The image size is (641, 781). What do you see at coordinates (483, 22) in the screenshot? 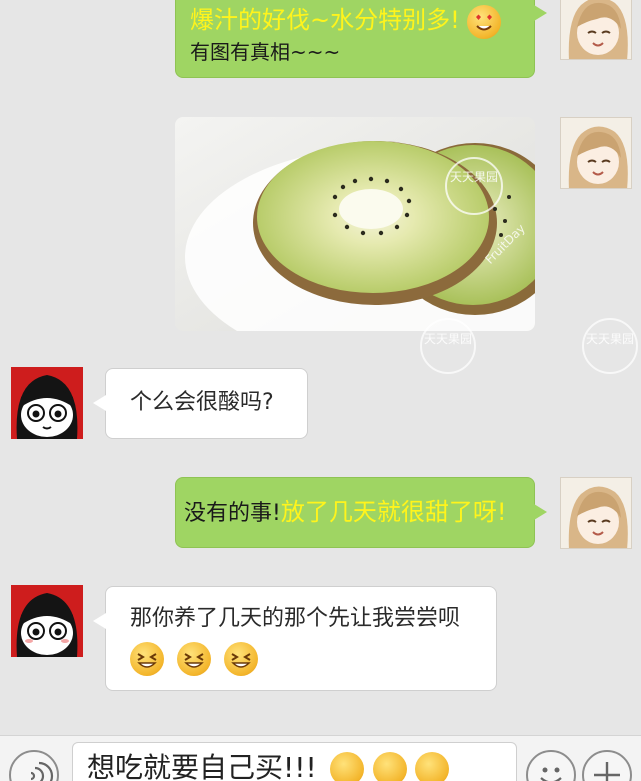
I see `heart-eyes-face-icon` at bounding box center [483, 22].